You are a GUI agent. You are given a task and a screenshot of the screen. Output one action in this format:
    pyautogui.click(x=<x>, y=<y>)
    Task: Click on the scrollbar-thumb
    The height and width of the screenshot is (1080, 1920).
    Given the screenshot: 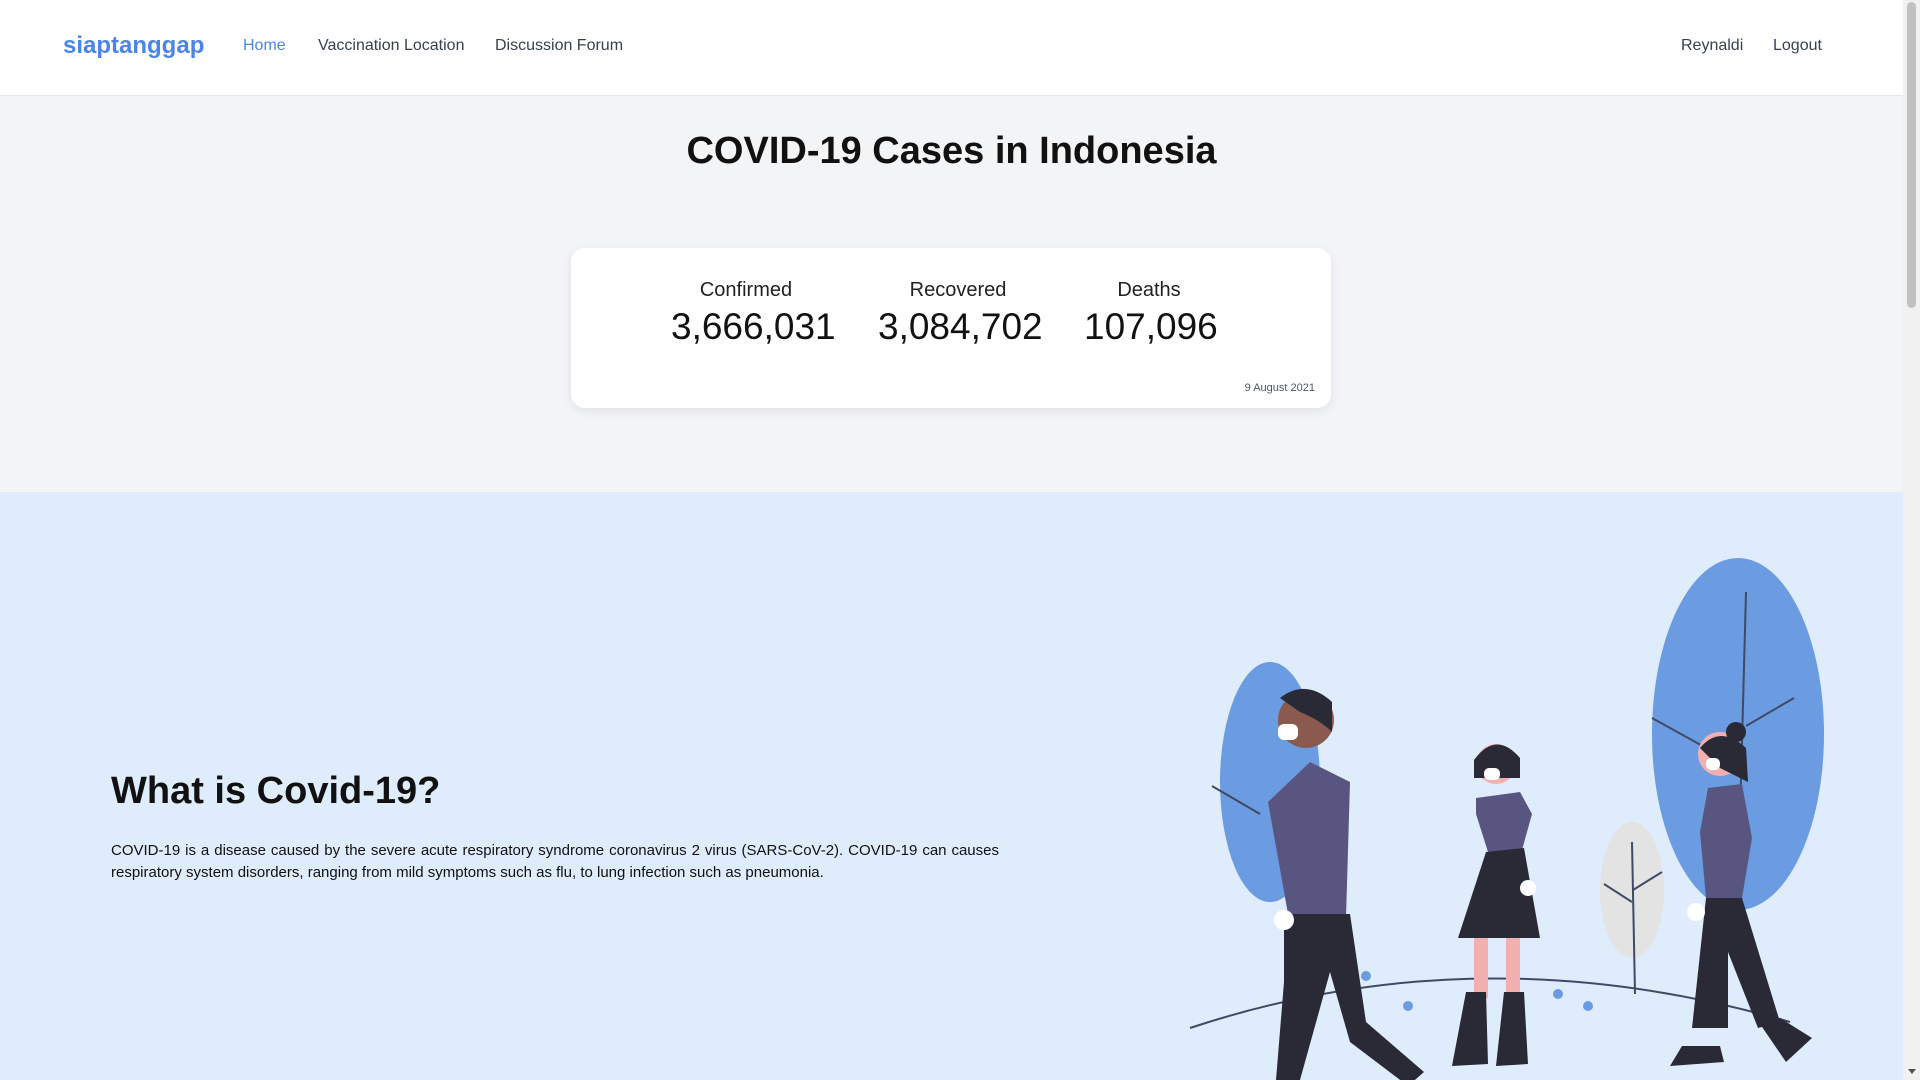 What is the action you would take?
    pyautogui.click(x=1911, y=155)
    